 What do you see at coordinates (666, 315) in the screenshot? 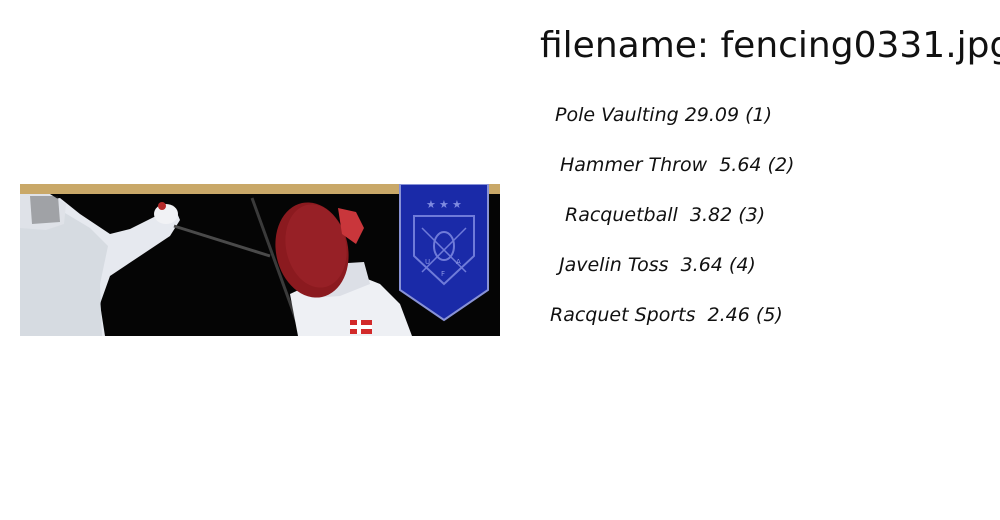
I see `prediction-5: Racquet Sports 2.46 (5)` at bounding box center [666, 315].